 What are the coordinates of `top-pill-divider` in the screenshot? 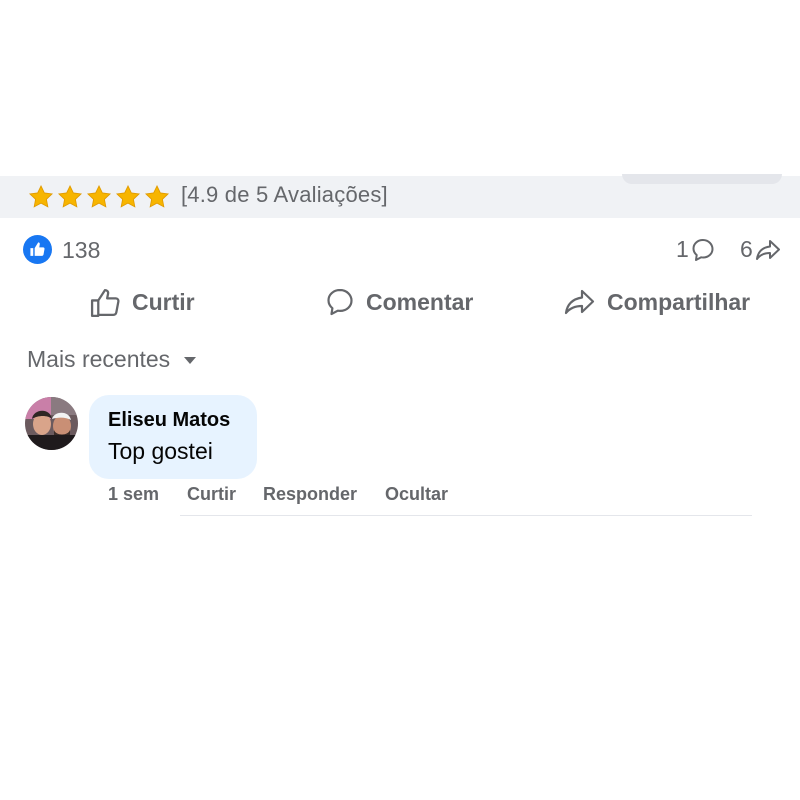 It's located at (702, 179).